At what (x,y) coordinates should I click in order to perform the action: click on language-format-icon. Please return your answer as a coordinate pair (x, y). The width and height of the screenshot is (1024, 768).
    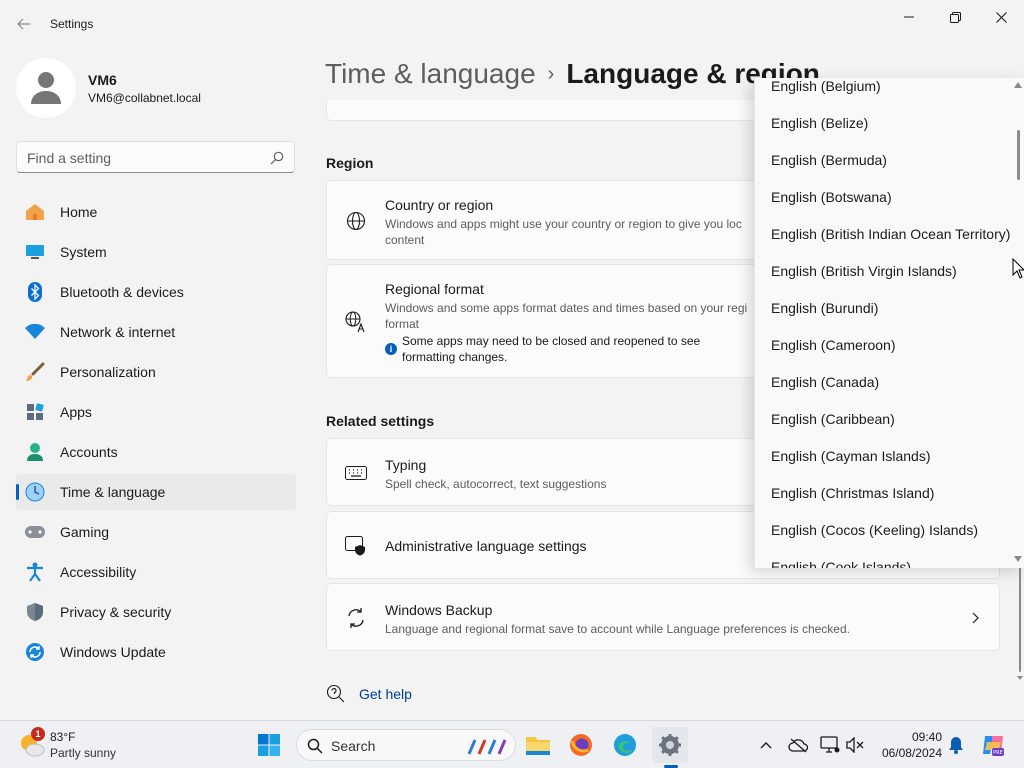
    Looking at the image, I should click on (356, 322).